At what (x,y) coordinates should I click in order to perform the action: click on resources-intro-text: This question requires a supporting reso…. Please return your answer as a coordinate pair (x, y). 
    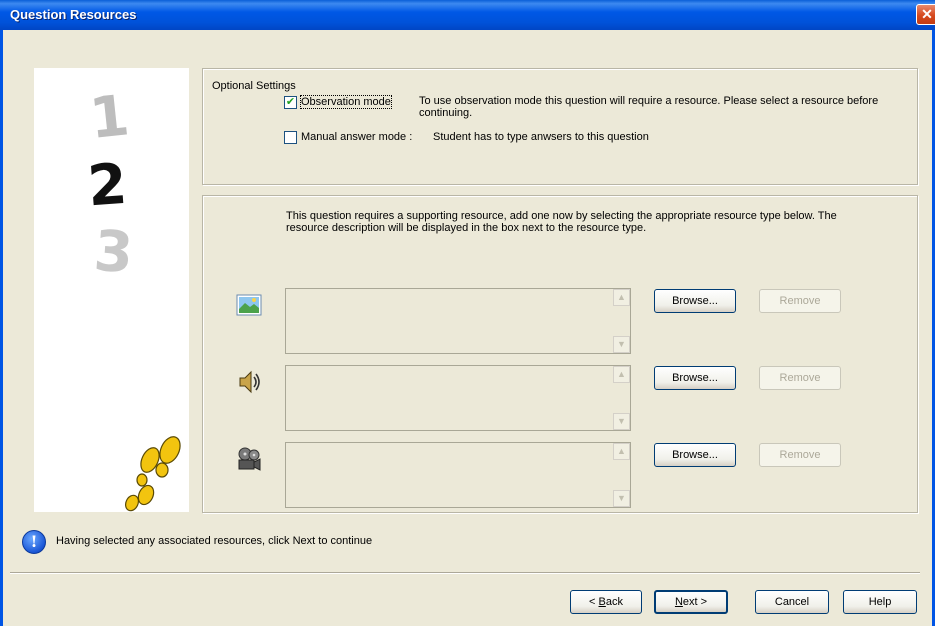
    Looking at the image, I should click on (561, 222).